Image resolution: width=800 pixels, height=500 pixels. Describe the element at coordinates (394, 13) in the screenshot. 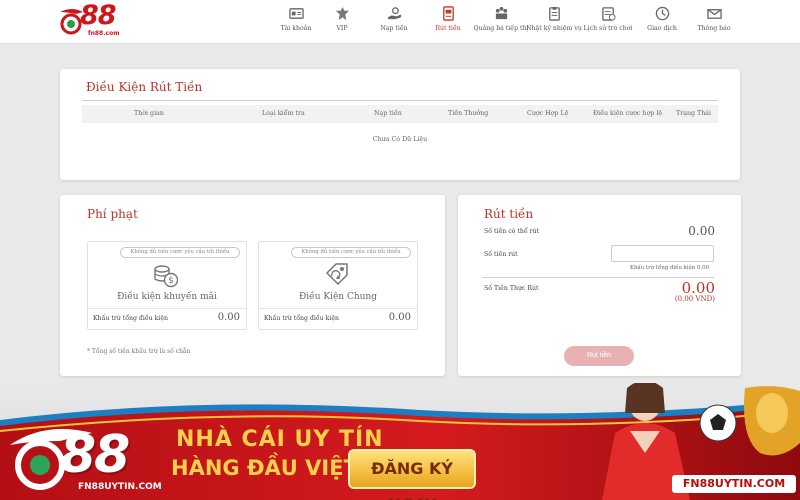

I see `deposit-hand-icon` at that location.